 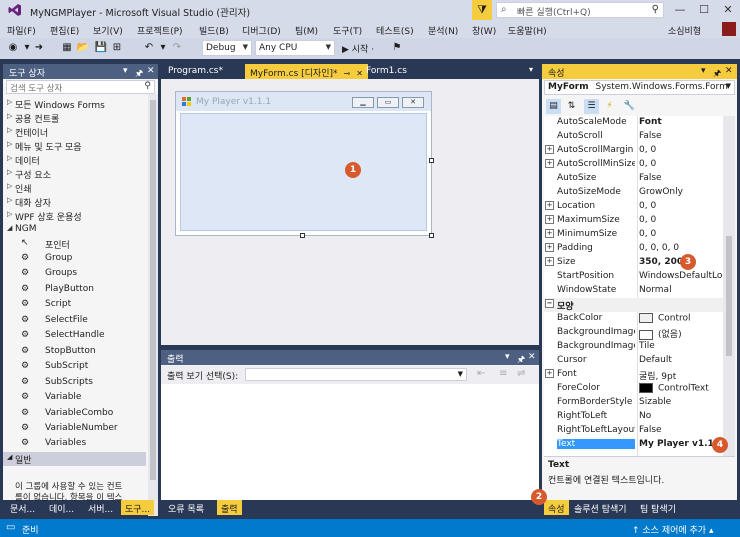 What do you see at coordinates (633, 123) in the screenshot?
I see `property-row: AutoScaleMode Font` at bounding box center [633, 123].